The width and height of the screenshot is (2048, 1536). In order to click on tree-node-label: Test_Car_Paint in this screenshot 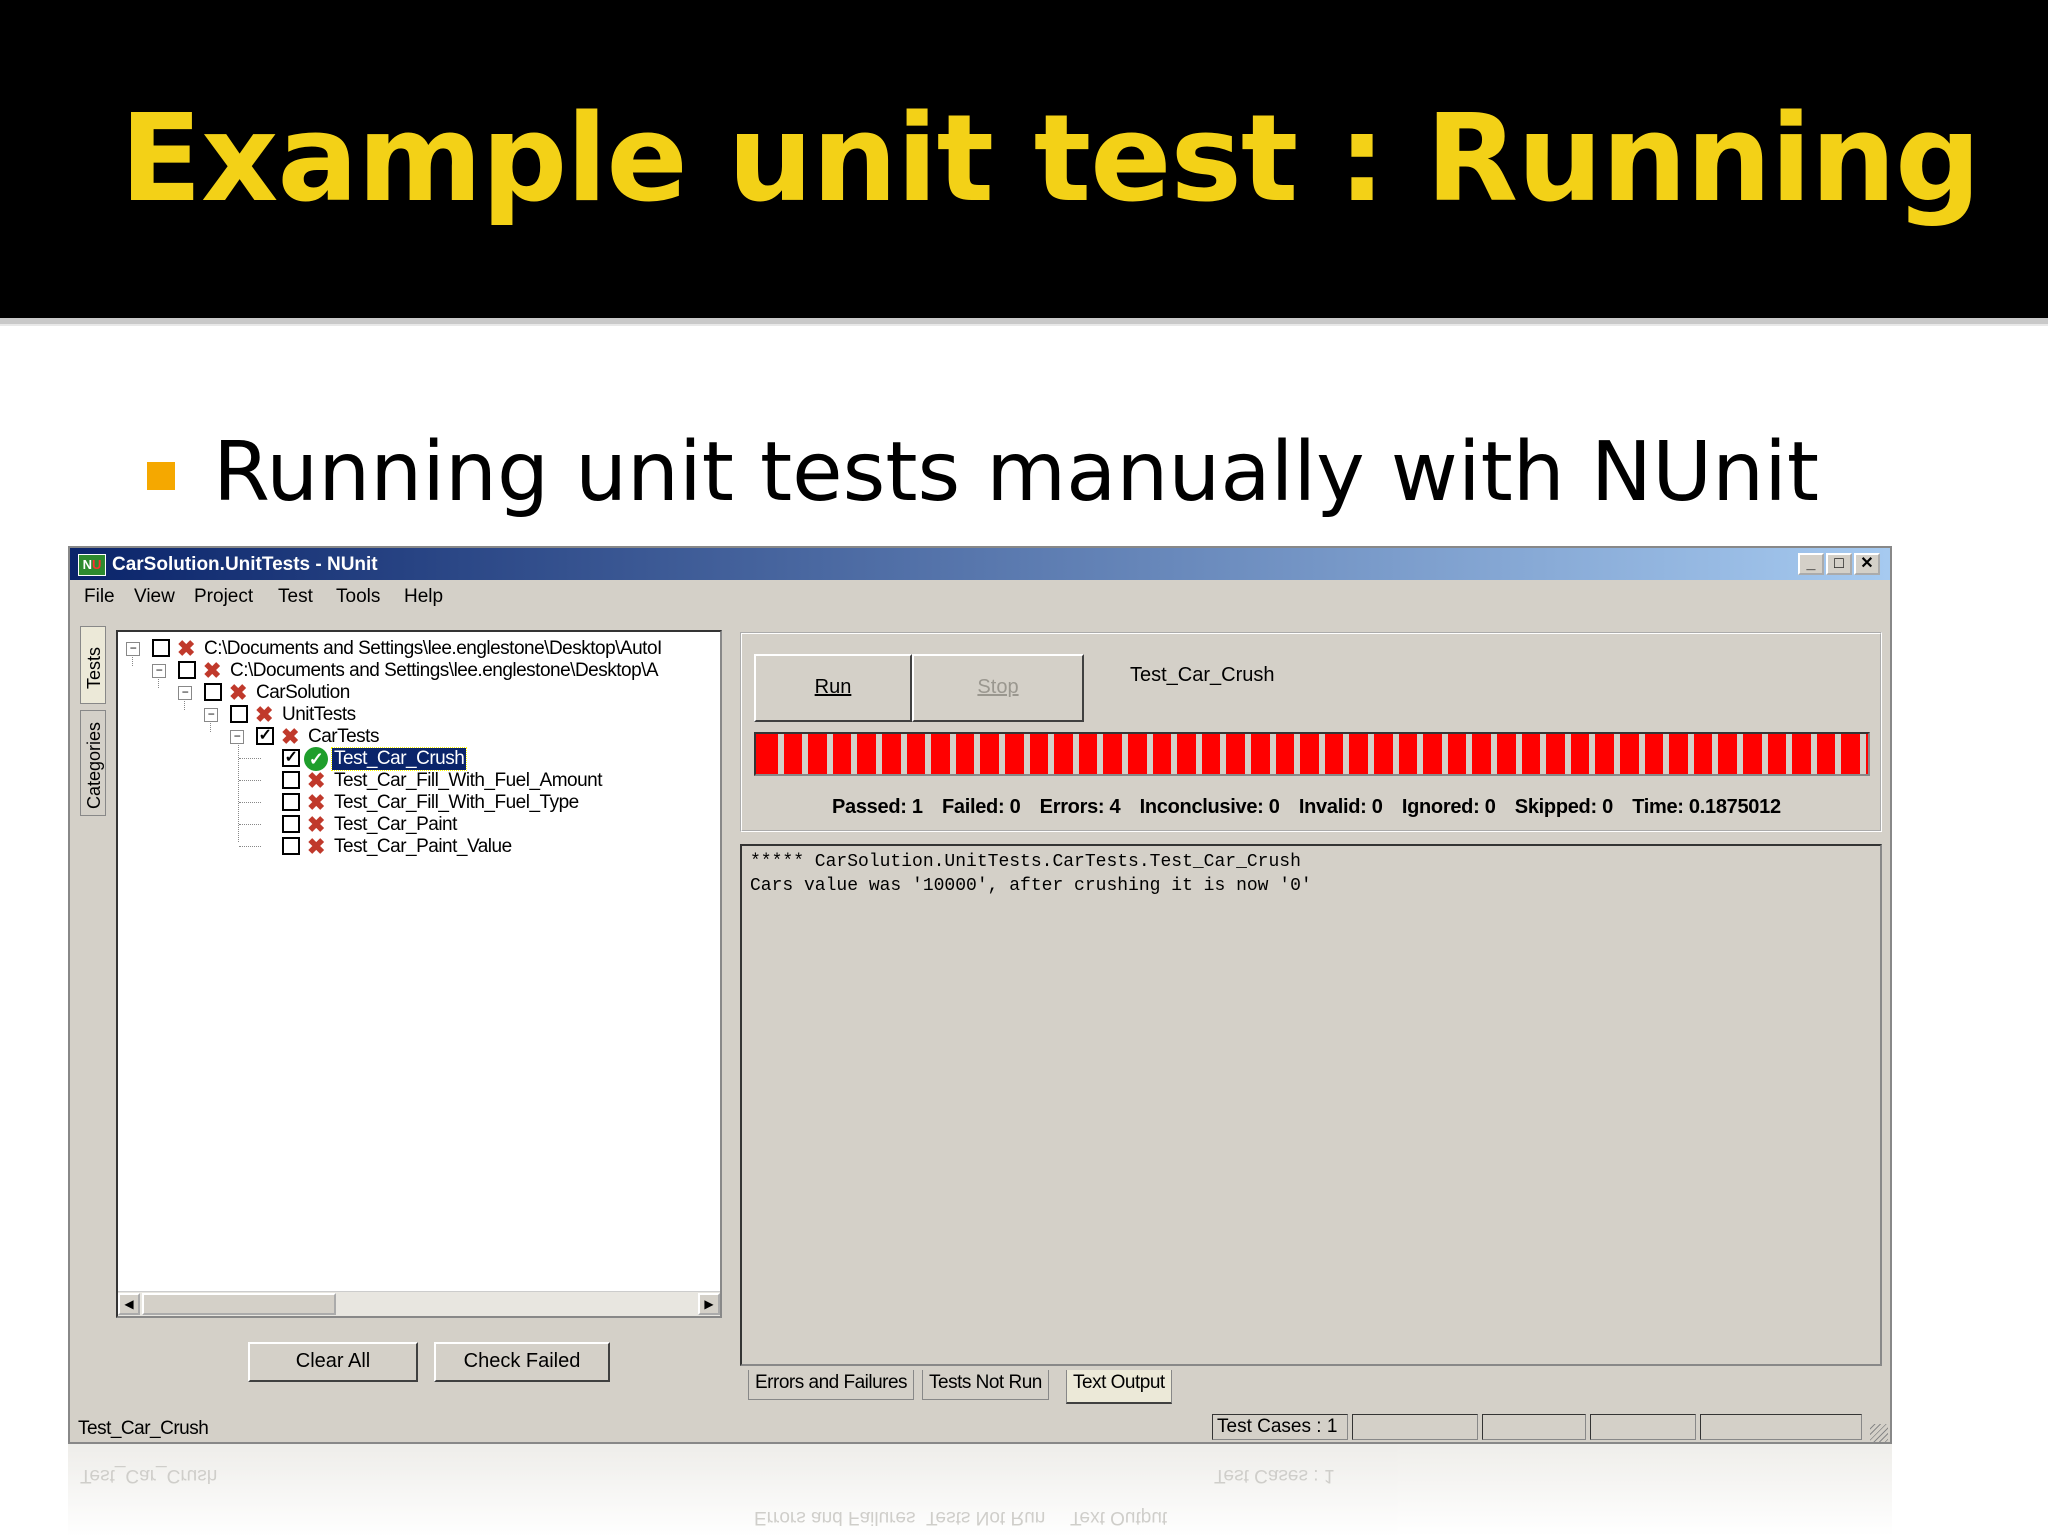, I will do `click(395, 824)`.